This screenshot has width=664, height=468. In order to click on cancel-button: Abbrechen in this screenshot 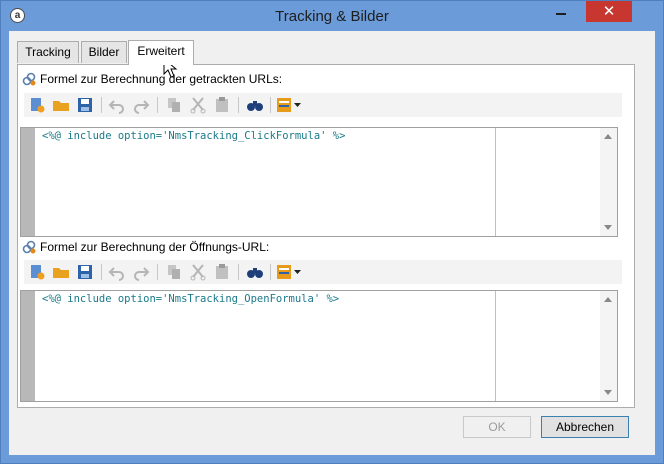, I will do `click(585, 427)`.